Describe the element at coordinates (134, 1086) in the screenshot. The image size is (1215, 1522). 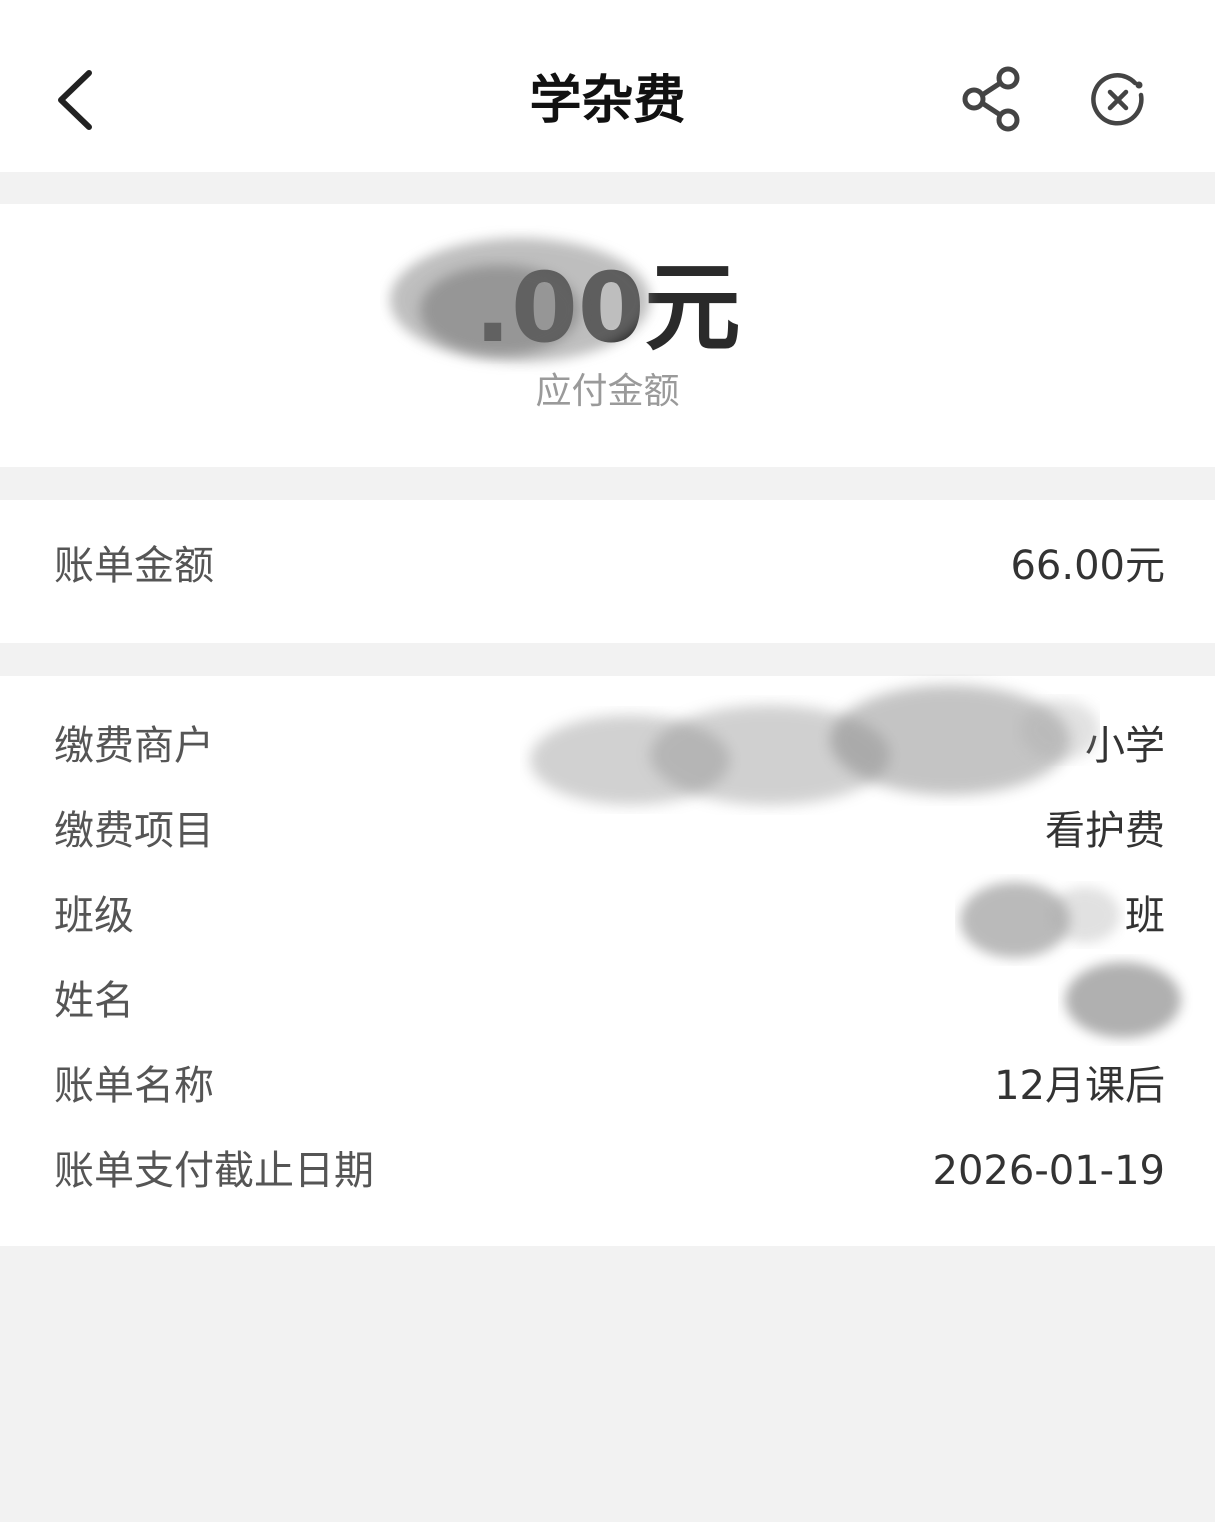
I see `bill-name-label: 账单名称` at that location.